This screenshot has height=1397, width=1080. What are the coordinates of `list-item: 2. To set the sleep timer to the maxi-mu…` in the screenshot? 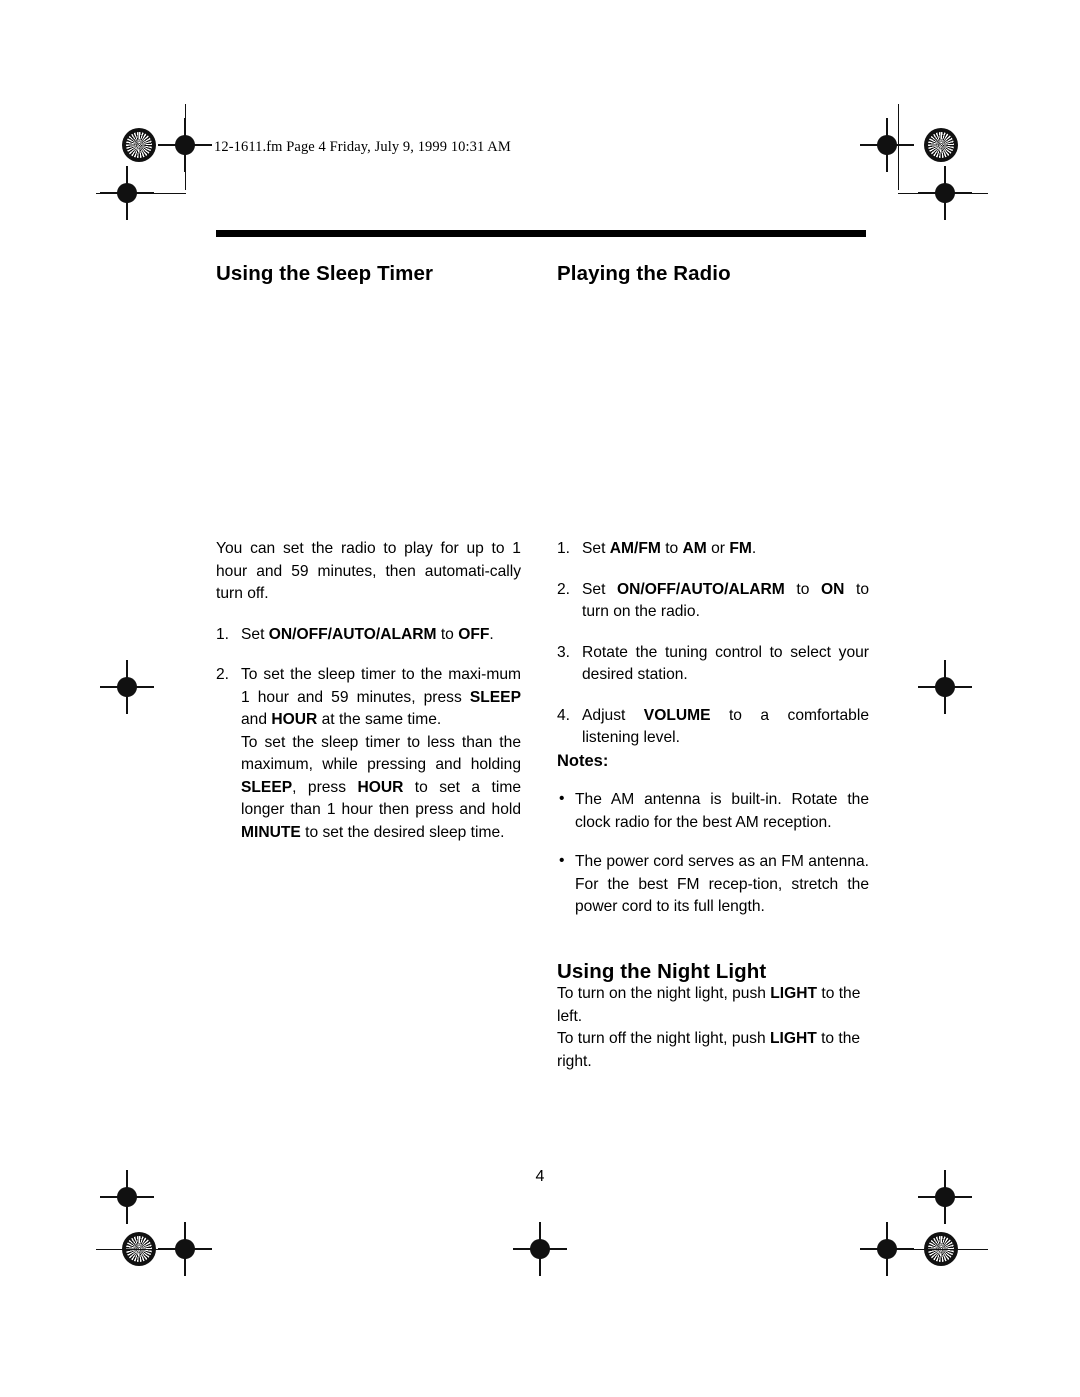 It's located at (368, 698).